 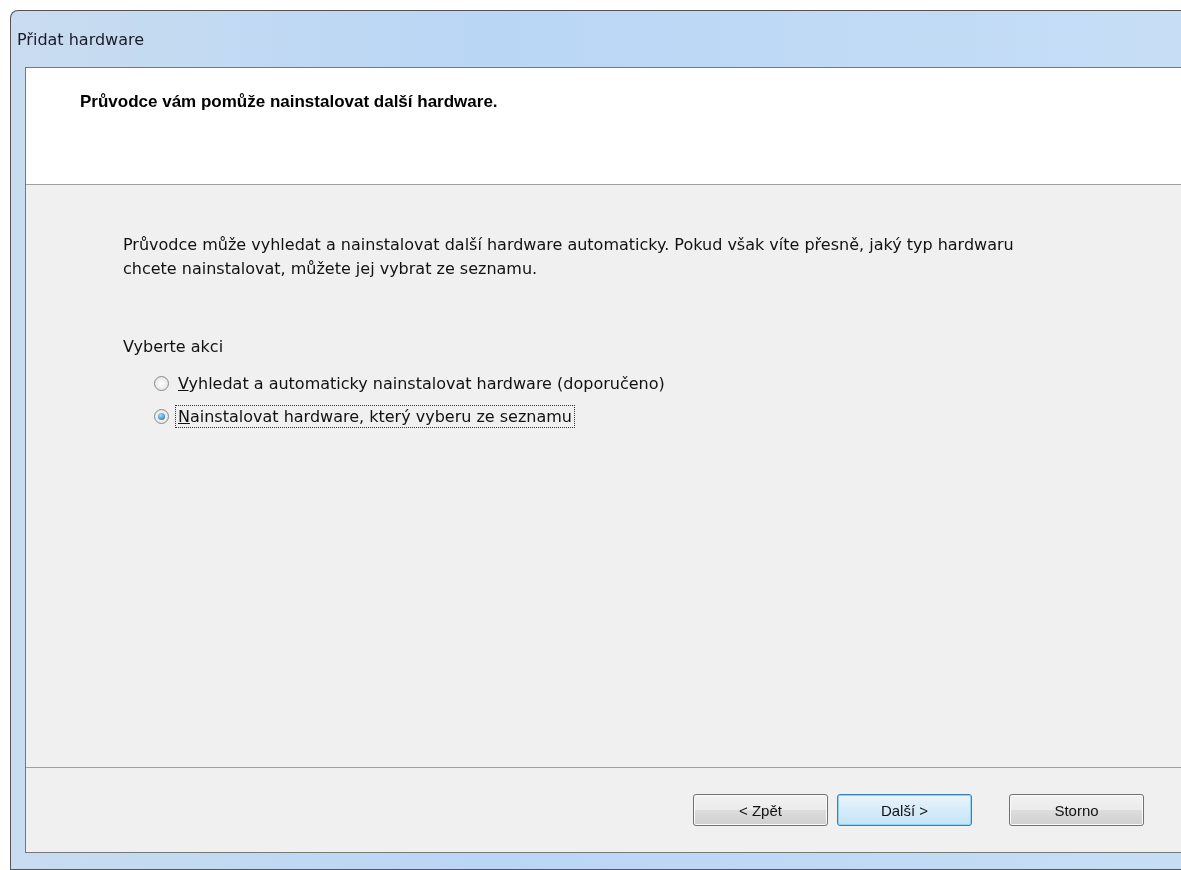 I want to click on wizard-button: Další >, so click(x=904, y=810).